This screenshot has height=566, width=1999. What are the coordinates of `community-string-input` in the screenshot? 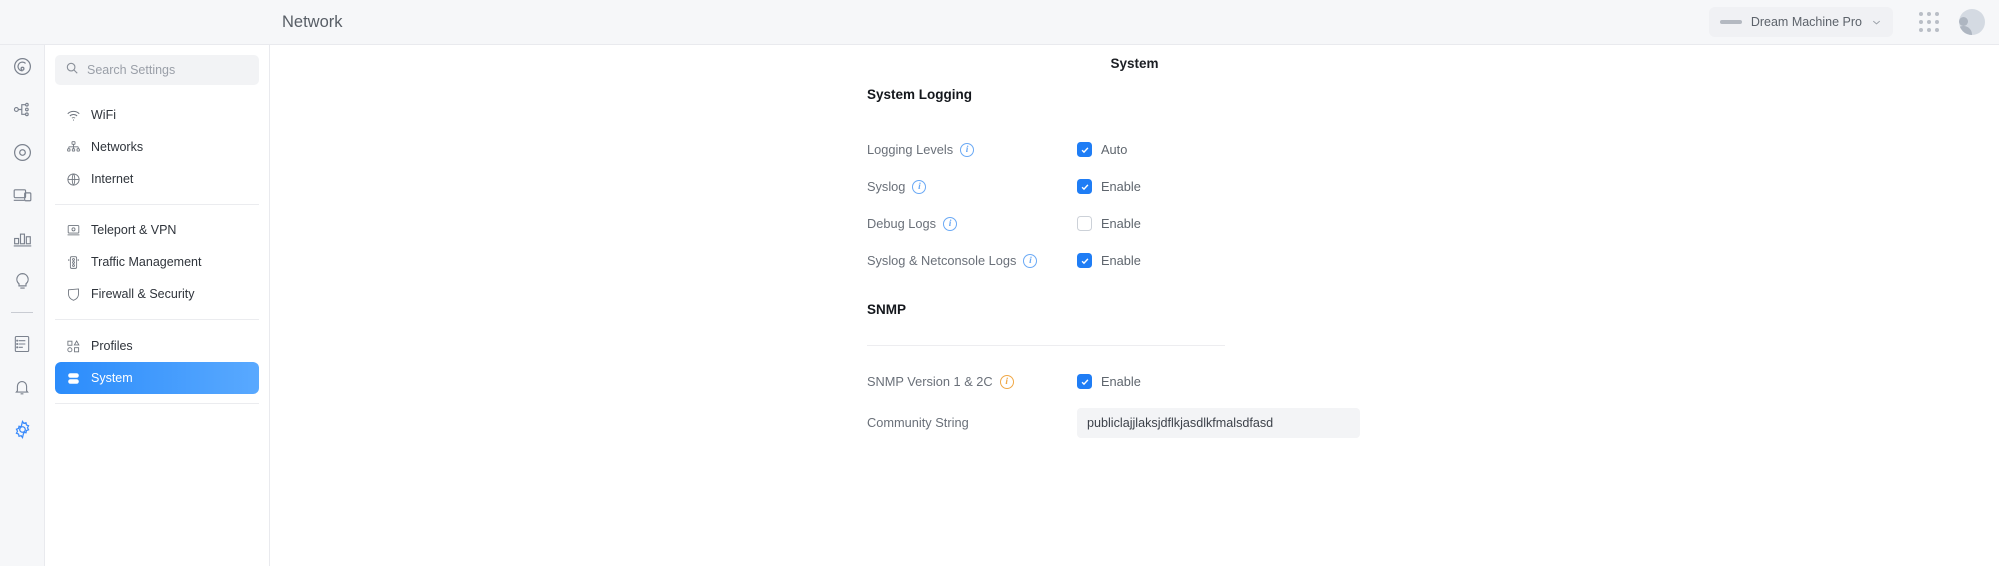 It's located at (1218, 422).